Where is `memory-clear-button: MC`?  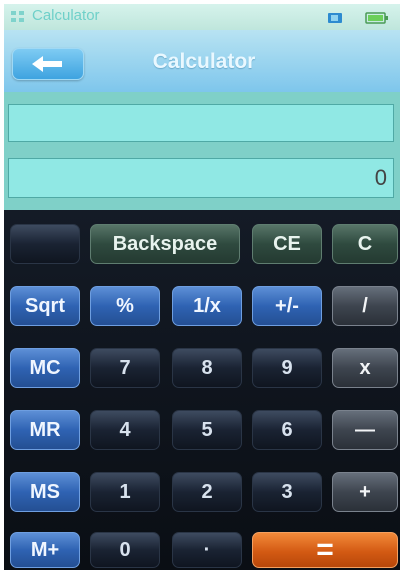
memory-clear-button: MC is located at coordinates (45, 368).